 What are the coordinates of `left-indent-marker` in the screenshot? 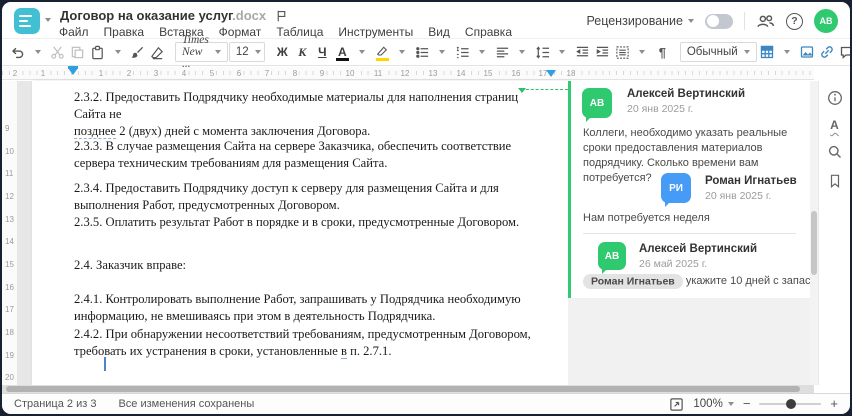 It's located at (73, 70).